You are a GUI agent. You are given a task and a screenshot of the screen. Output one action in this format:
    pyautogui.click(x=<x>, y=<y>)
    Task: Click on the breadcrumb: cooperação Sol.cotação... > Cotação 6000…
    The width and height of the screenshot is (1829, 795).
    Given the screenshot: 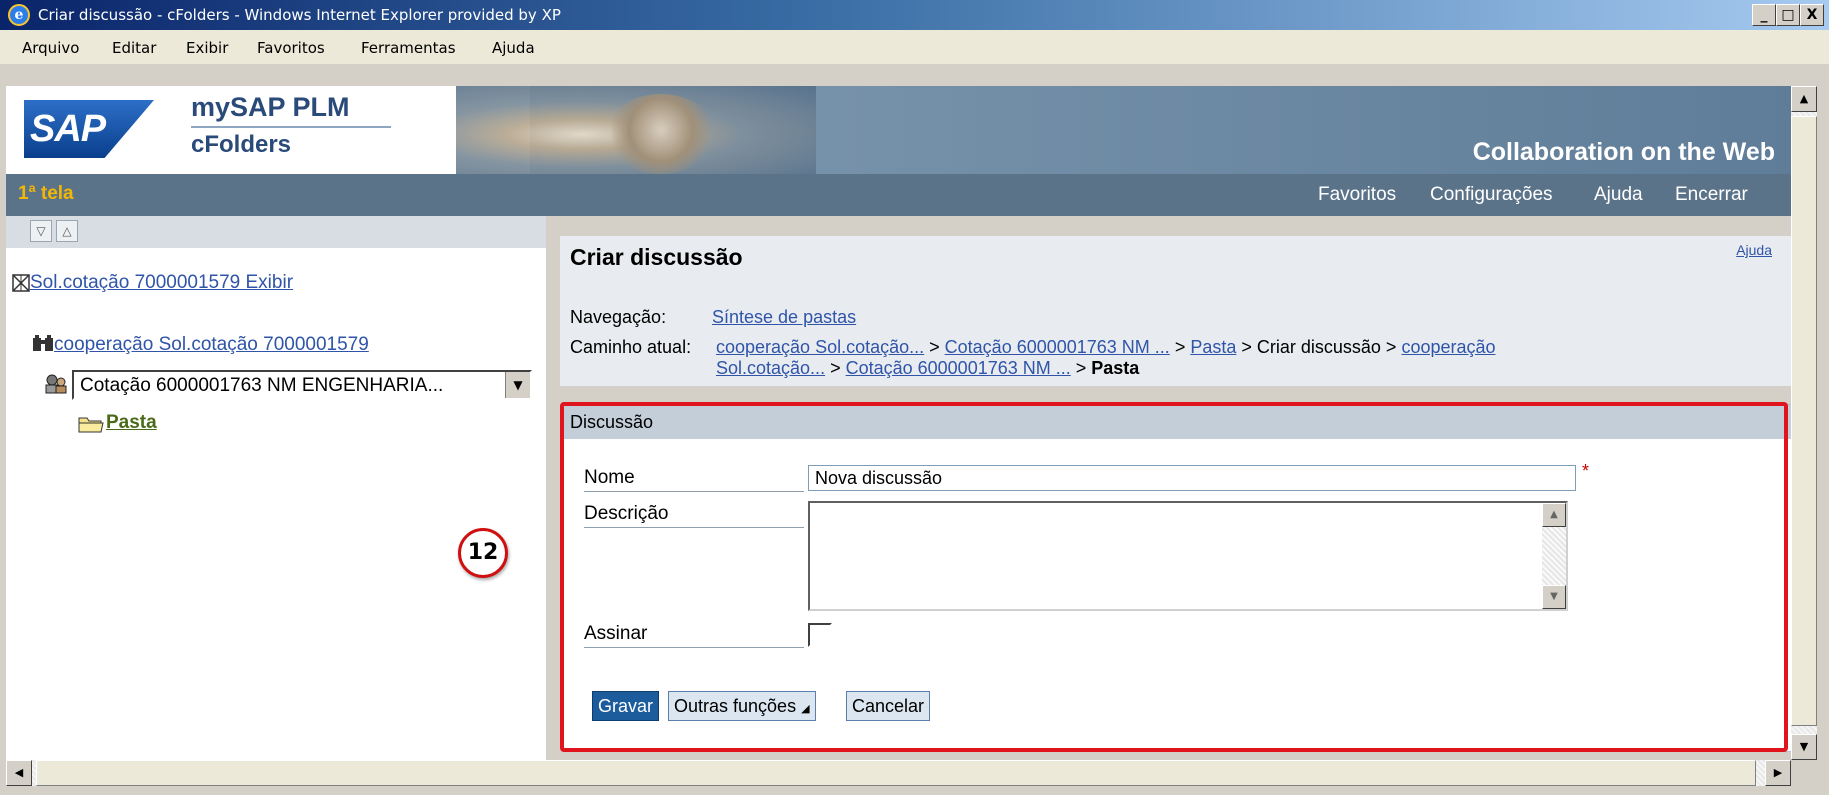 What is the action you would take?
    pyautogui.click(x=1106, y=347)
    